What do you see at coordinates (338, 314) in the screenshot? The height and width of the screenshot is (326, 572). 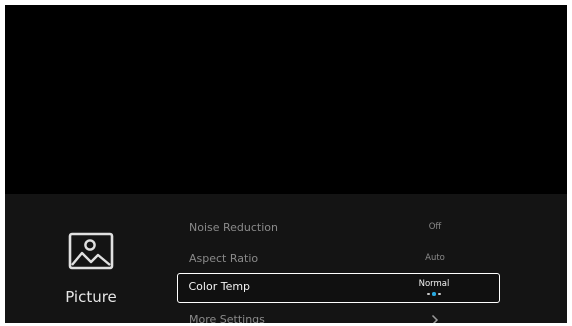 I see `setting-more-settings: More Settings` at bounding box center [338, 314].